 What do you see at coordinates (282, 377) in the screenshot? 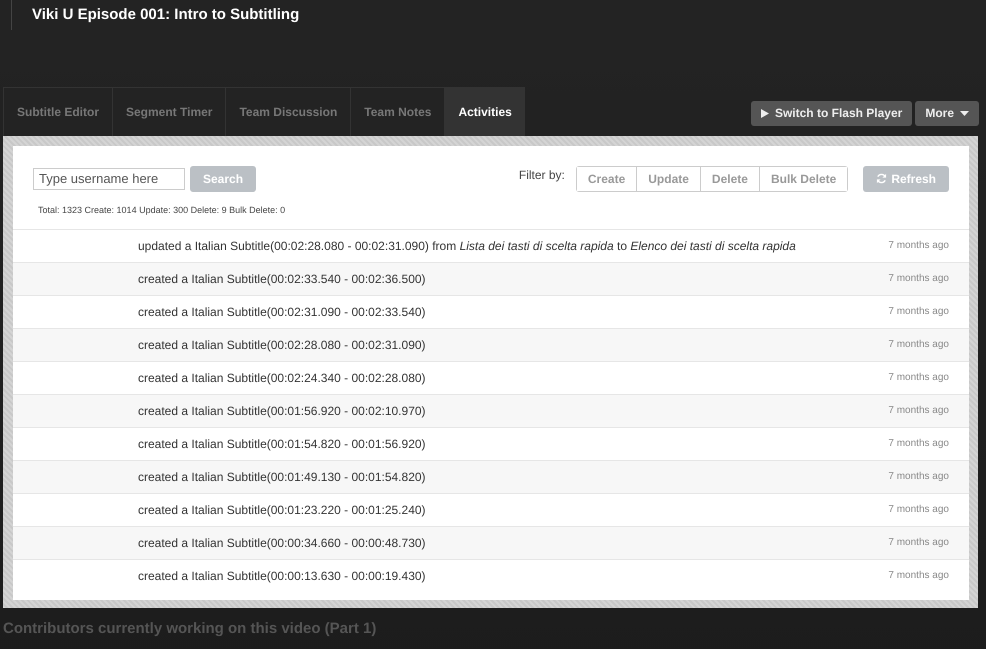
I see `activity-text: created a Italian Subtitle(00:02:24.340 - 00:02:28.080)` at bounding box center [282, 377].